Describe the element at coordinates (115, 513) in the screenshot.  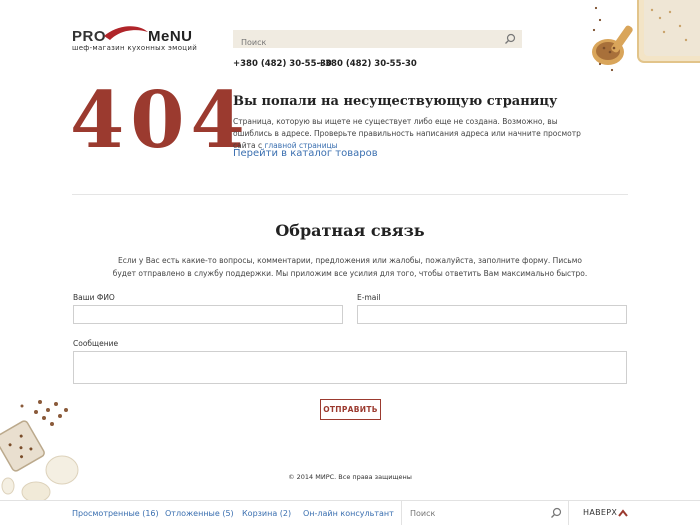
I see `viewed-link: Просмотренные (16)` at that location.